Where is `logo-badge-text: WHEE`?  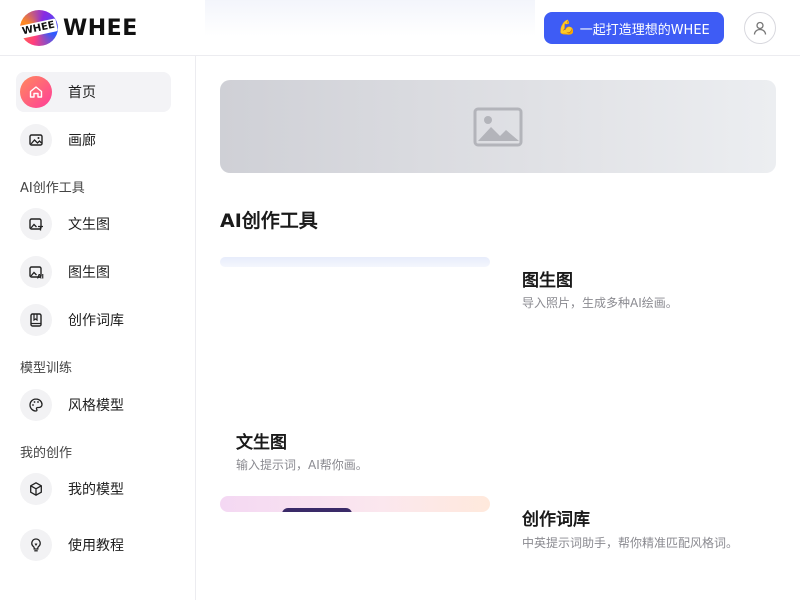 logo-badge-text: WHEE is located at coordinates (39, 28).